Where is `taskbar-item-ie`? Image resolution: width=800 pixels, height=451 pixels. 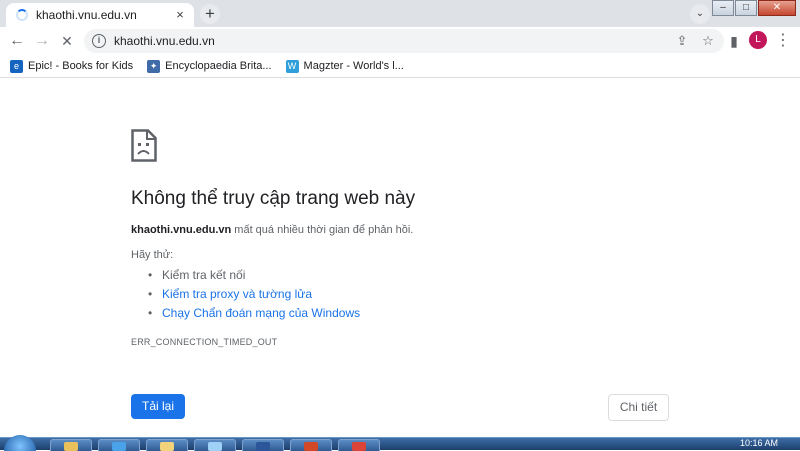 taskbar-item-ie is located at coordinates (119, 445).